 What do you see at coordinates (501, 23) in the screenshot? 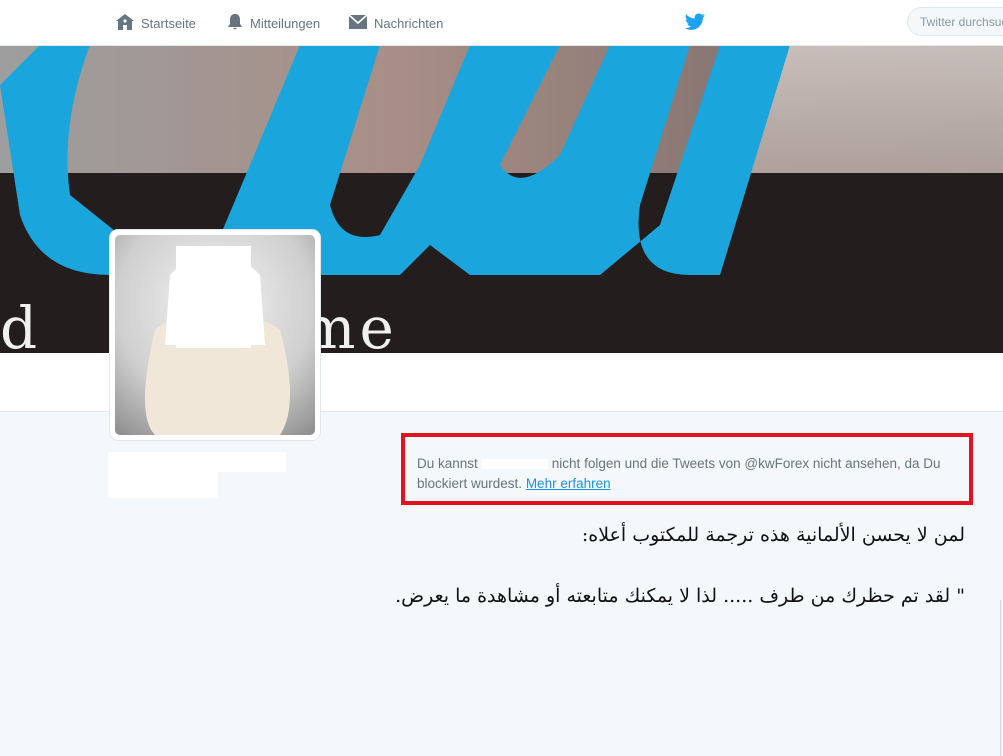
I see `top-navigation-bar: Startseite Mitteilungen Nachrichten` at bounding box center [501, 23].